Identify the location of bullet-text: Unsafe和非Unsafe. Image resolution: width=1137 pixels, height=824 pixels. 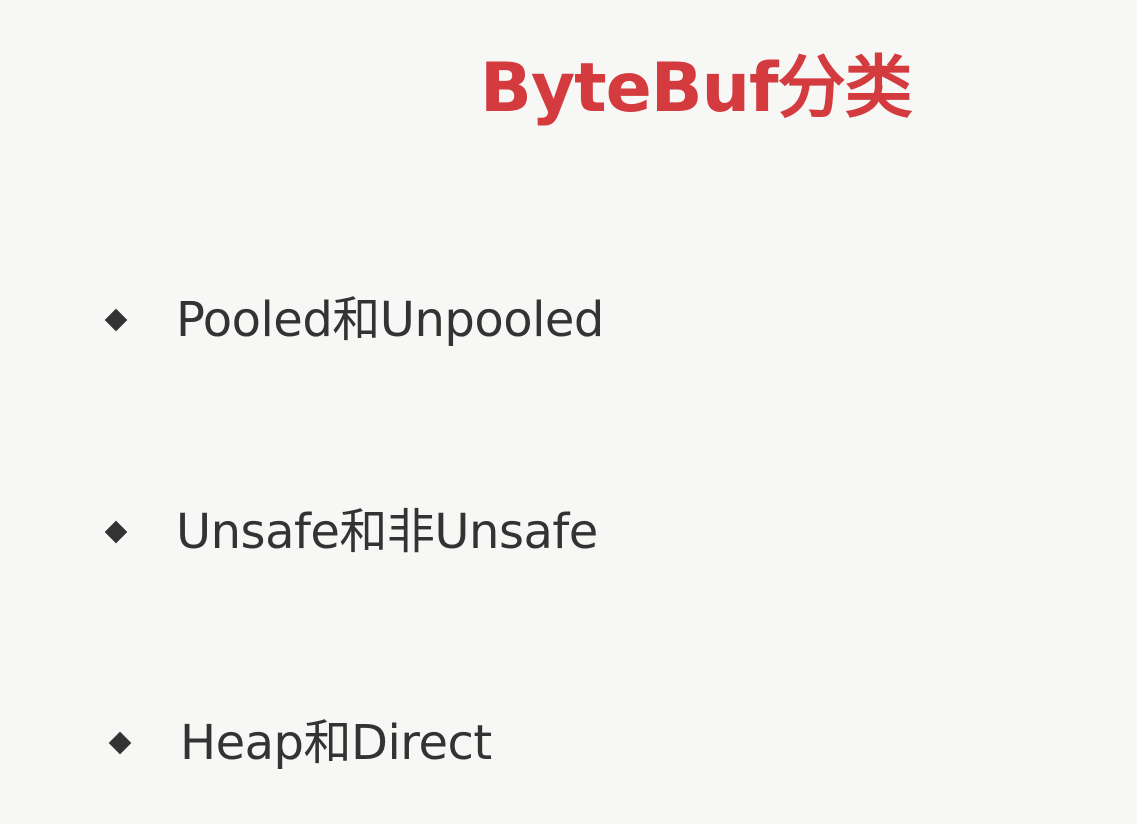
(387, 532).